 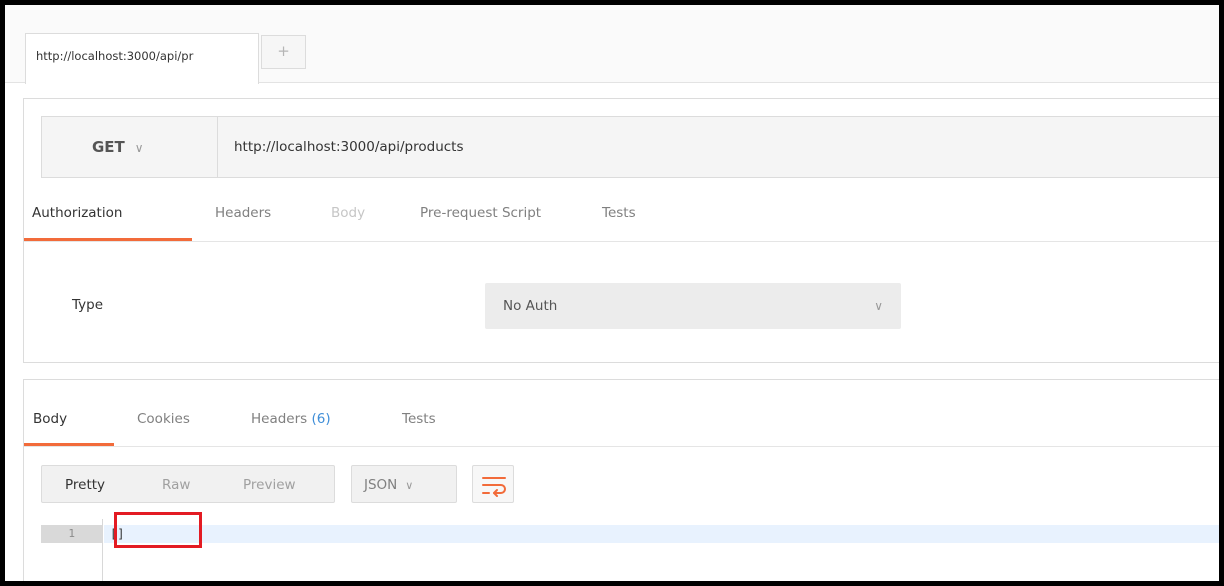 I want to click on tab-body: Body, so click(x=348, y=216).